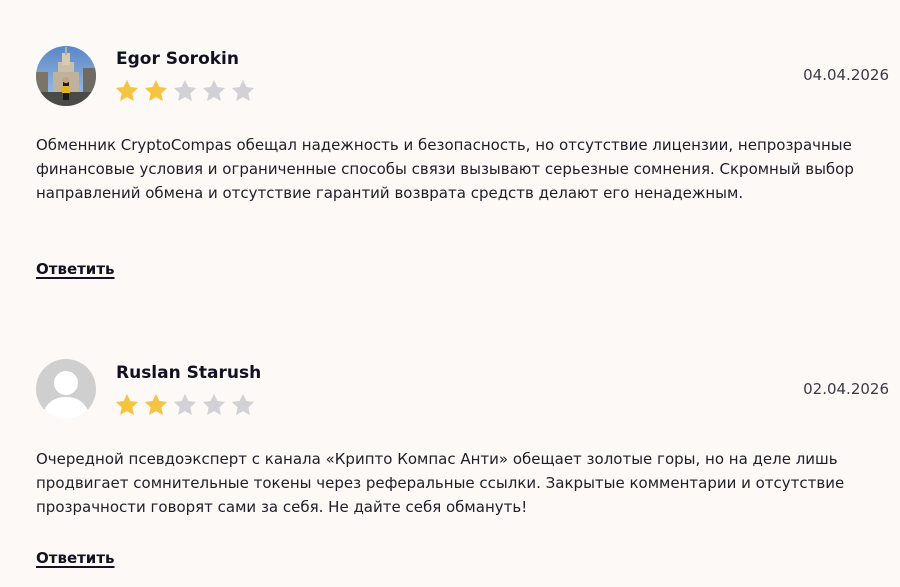  Describe the element at coordinates (75, 558) in the screenshot. I see `reply-link: Ответить` at that location.